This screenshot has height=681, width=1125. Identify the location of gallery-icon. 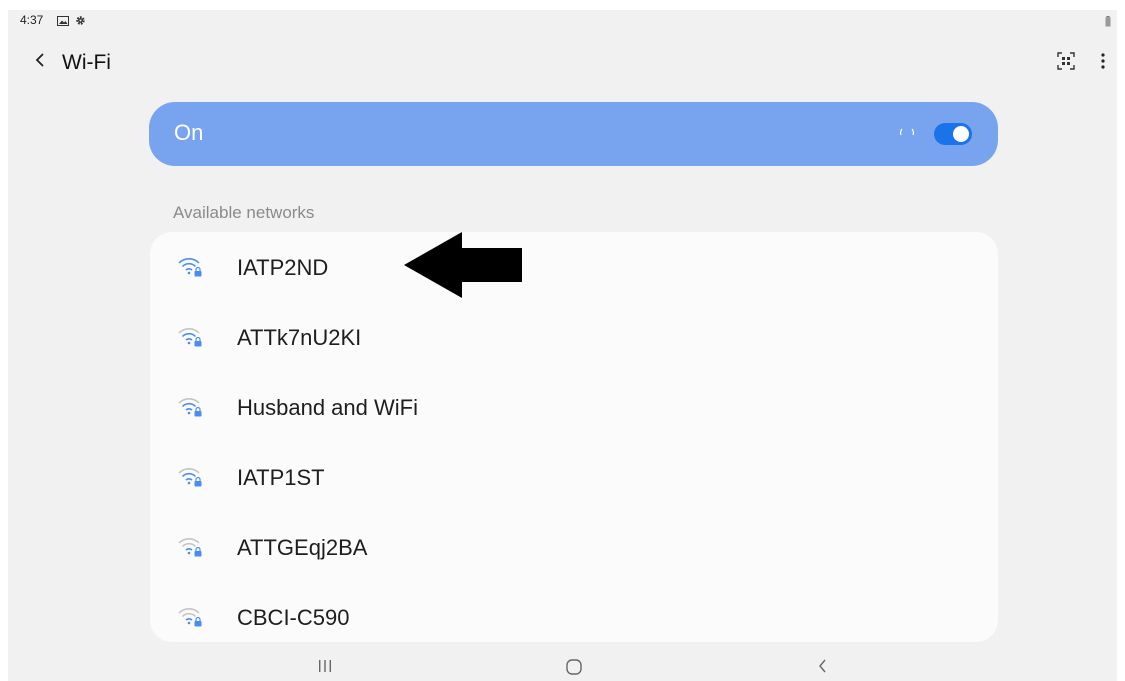
(63, 22).